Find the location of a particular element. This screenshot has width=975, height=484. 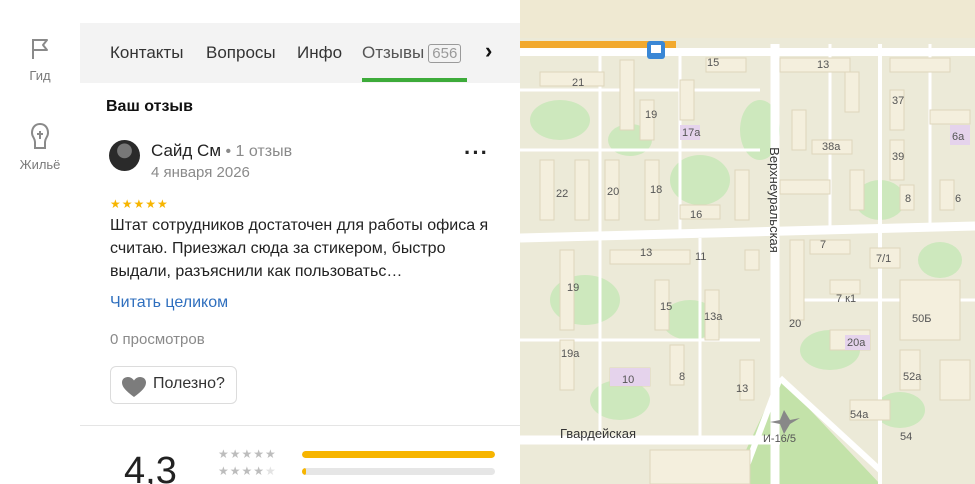

building-label: 50Б is located at coordinates (921, 319).